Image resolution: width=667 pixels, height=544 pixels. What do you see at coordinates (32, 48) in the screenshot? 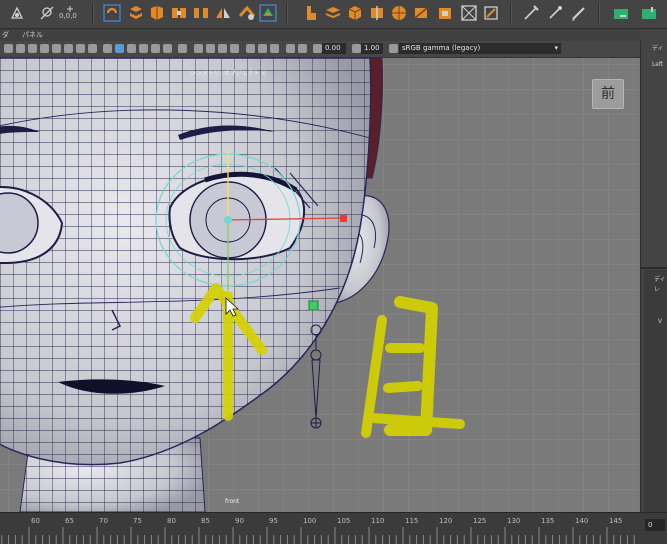
I see `bookmark-icon` at bounding box center [32, 48].